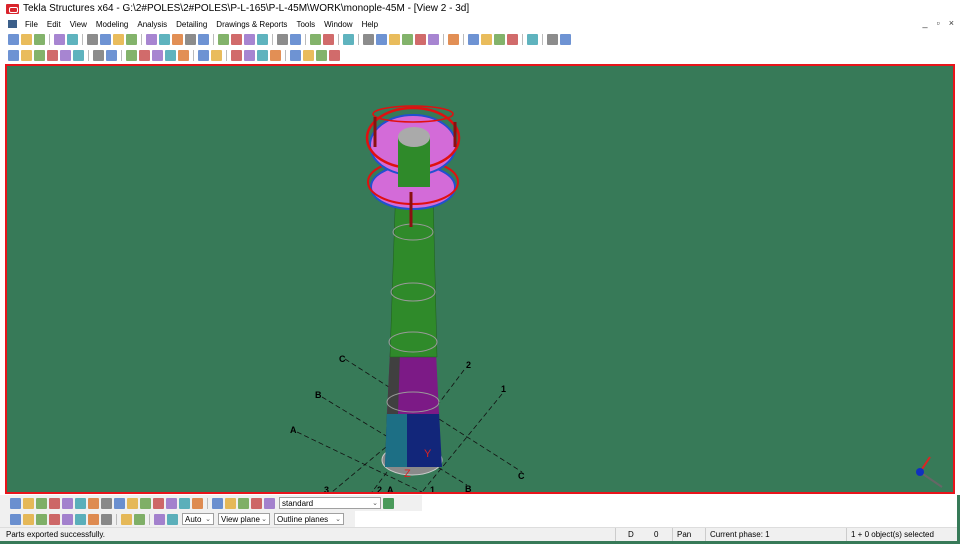 This screenshot has width=960, height=544. I want to click on circle-icon, so click(111, 55).